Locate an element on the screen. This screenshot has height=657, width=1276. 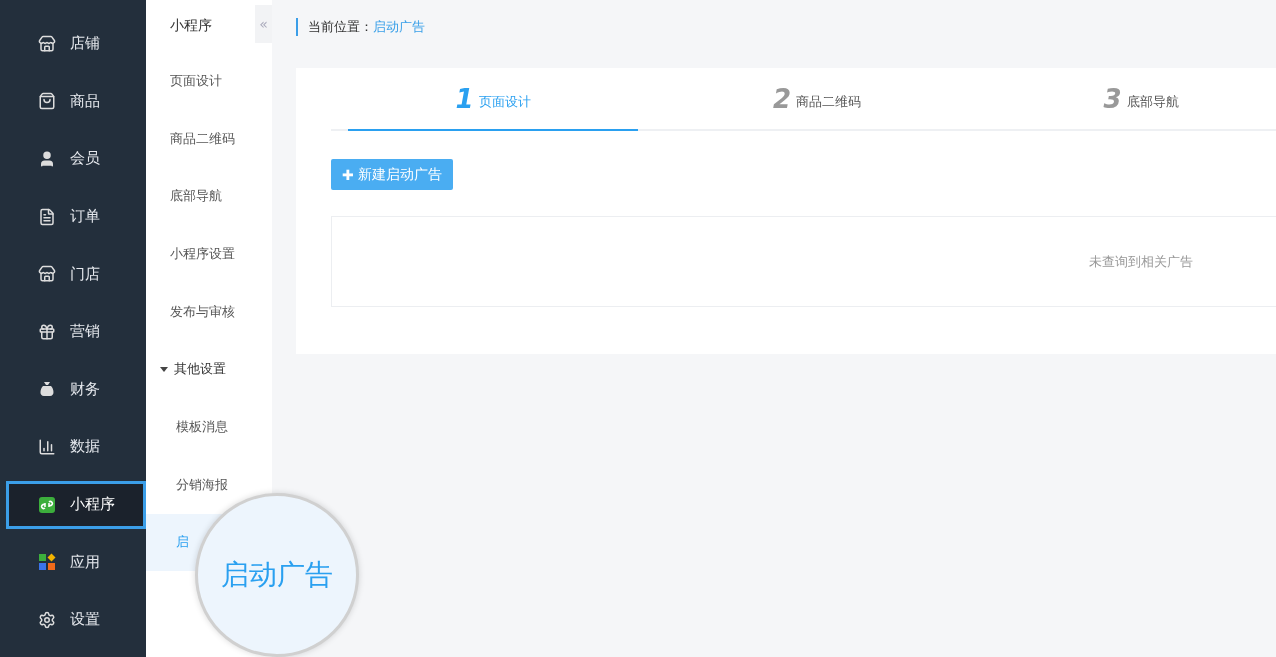
breadcrumb-label: 当前位置： is located at coordinates (340, 27).